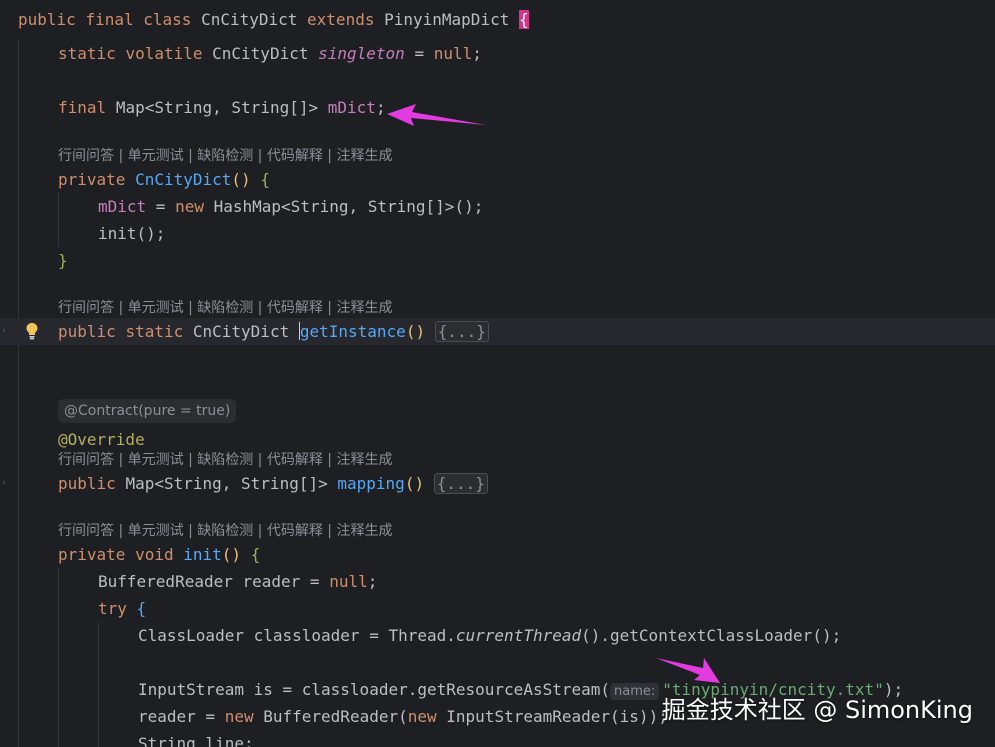  What do you see at coordinates (371, 483) in the screenshot?
I see `method-name: mapping` at bounding box center [371, 483].